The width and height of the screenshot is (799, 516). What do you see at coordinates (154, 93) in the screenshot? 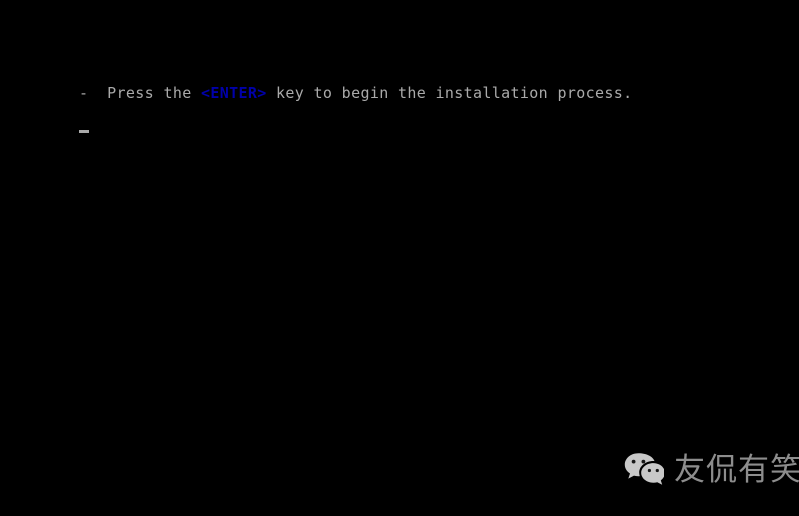
I see `console-line-text-before: Press the` at bounding box center [154, 93].